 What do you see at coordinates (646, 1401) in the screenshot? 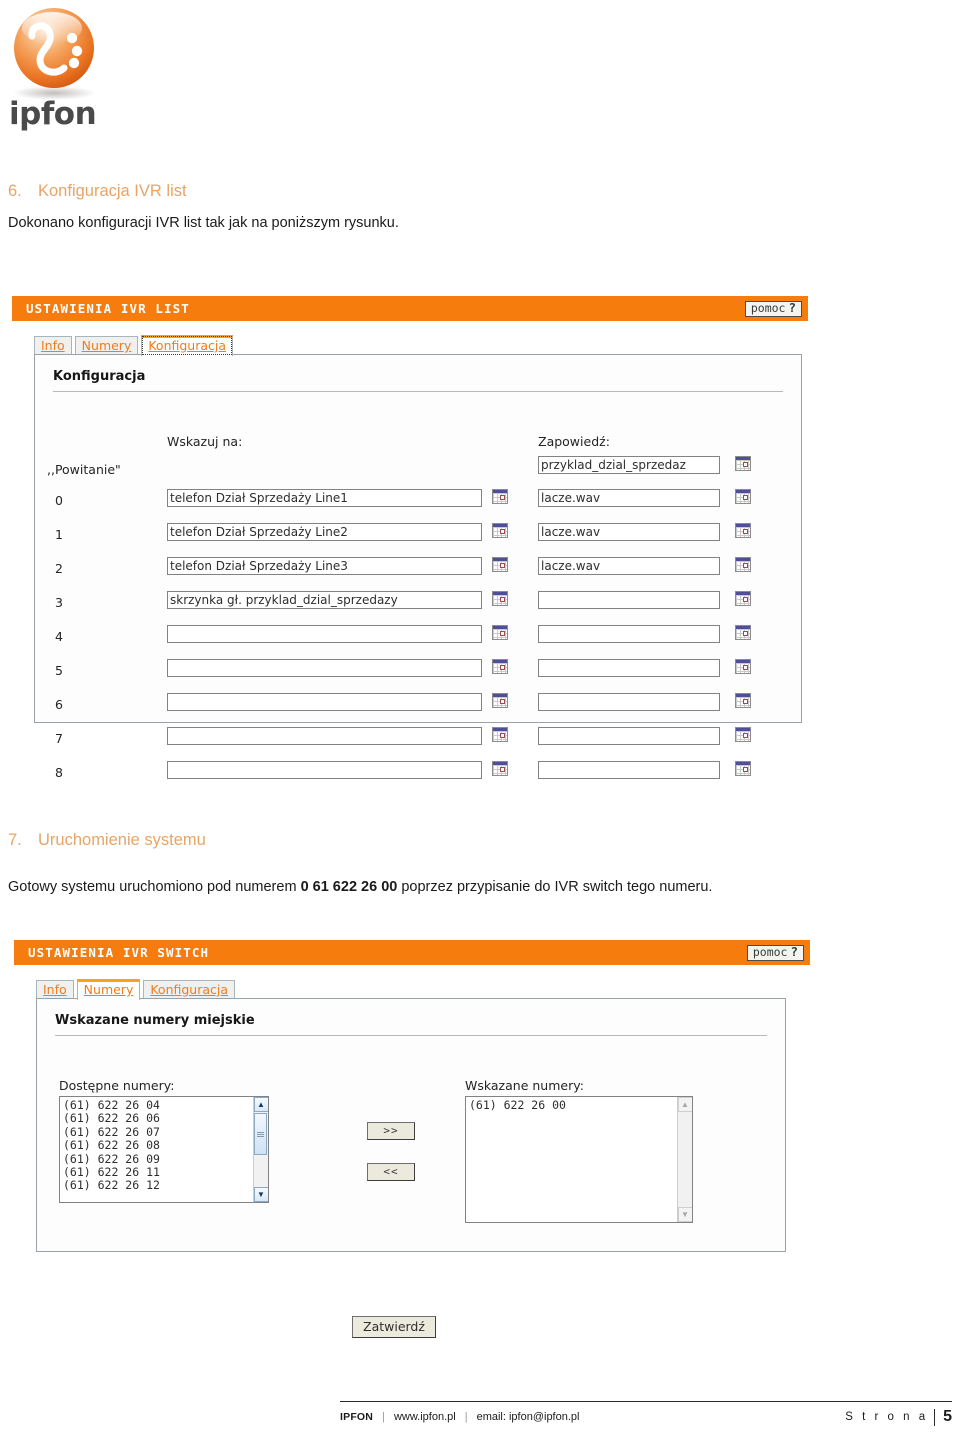
I see `footer-divider` at bounding box center [646, 1401].